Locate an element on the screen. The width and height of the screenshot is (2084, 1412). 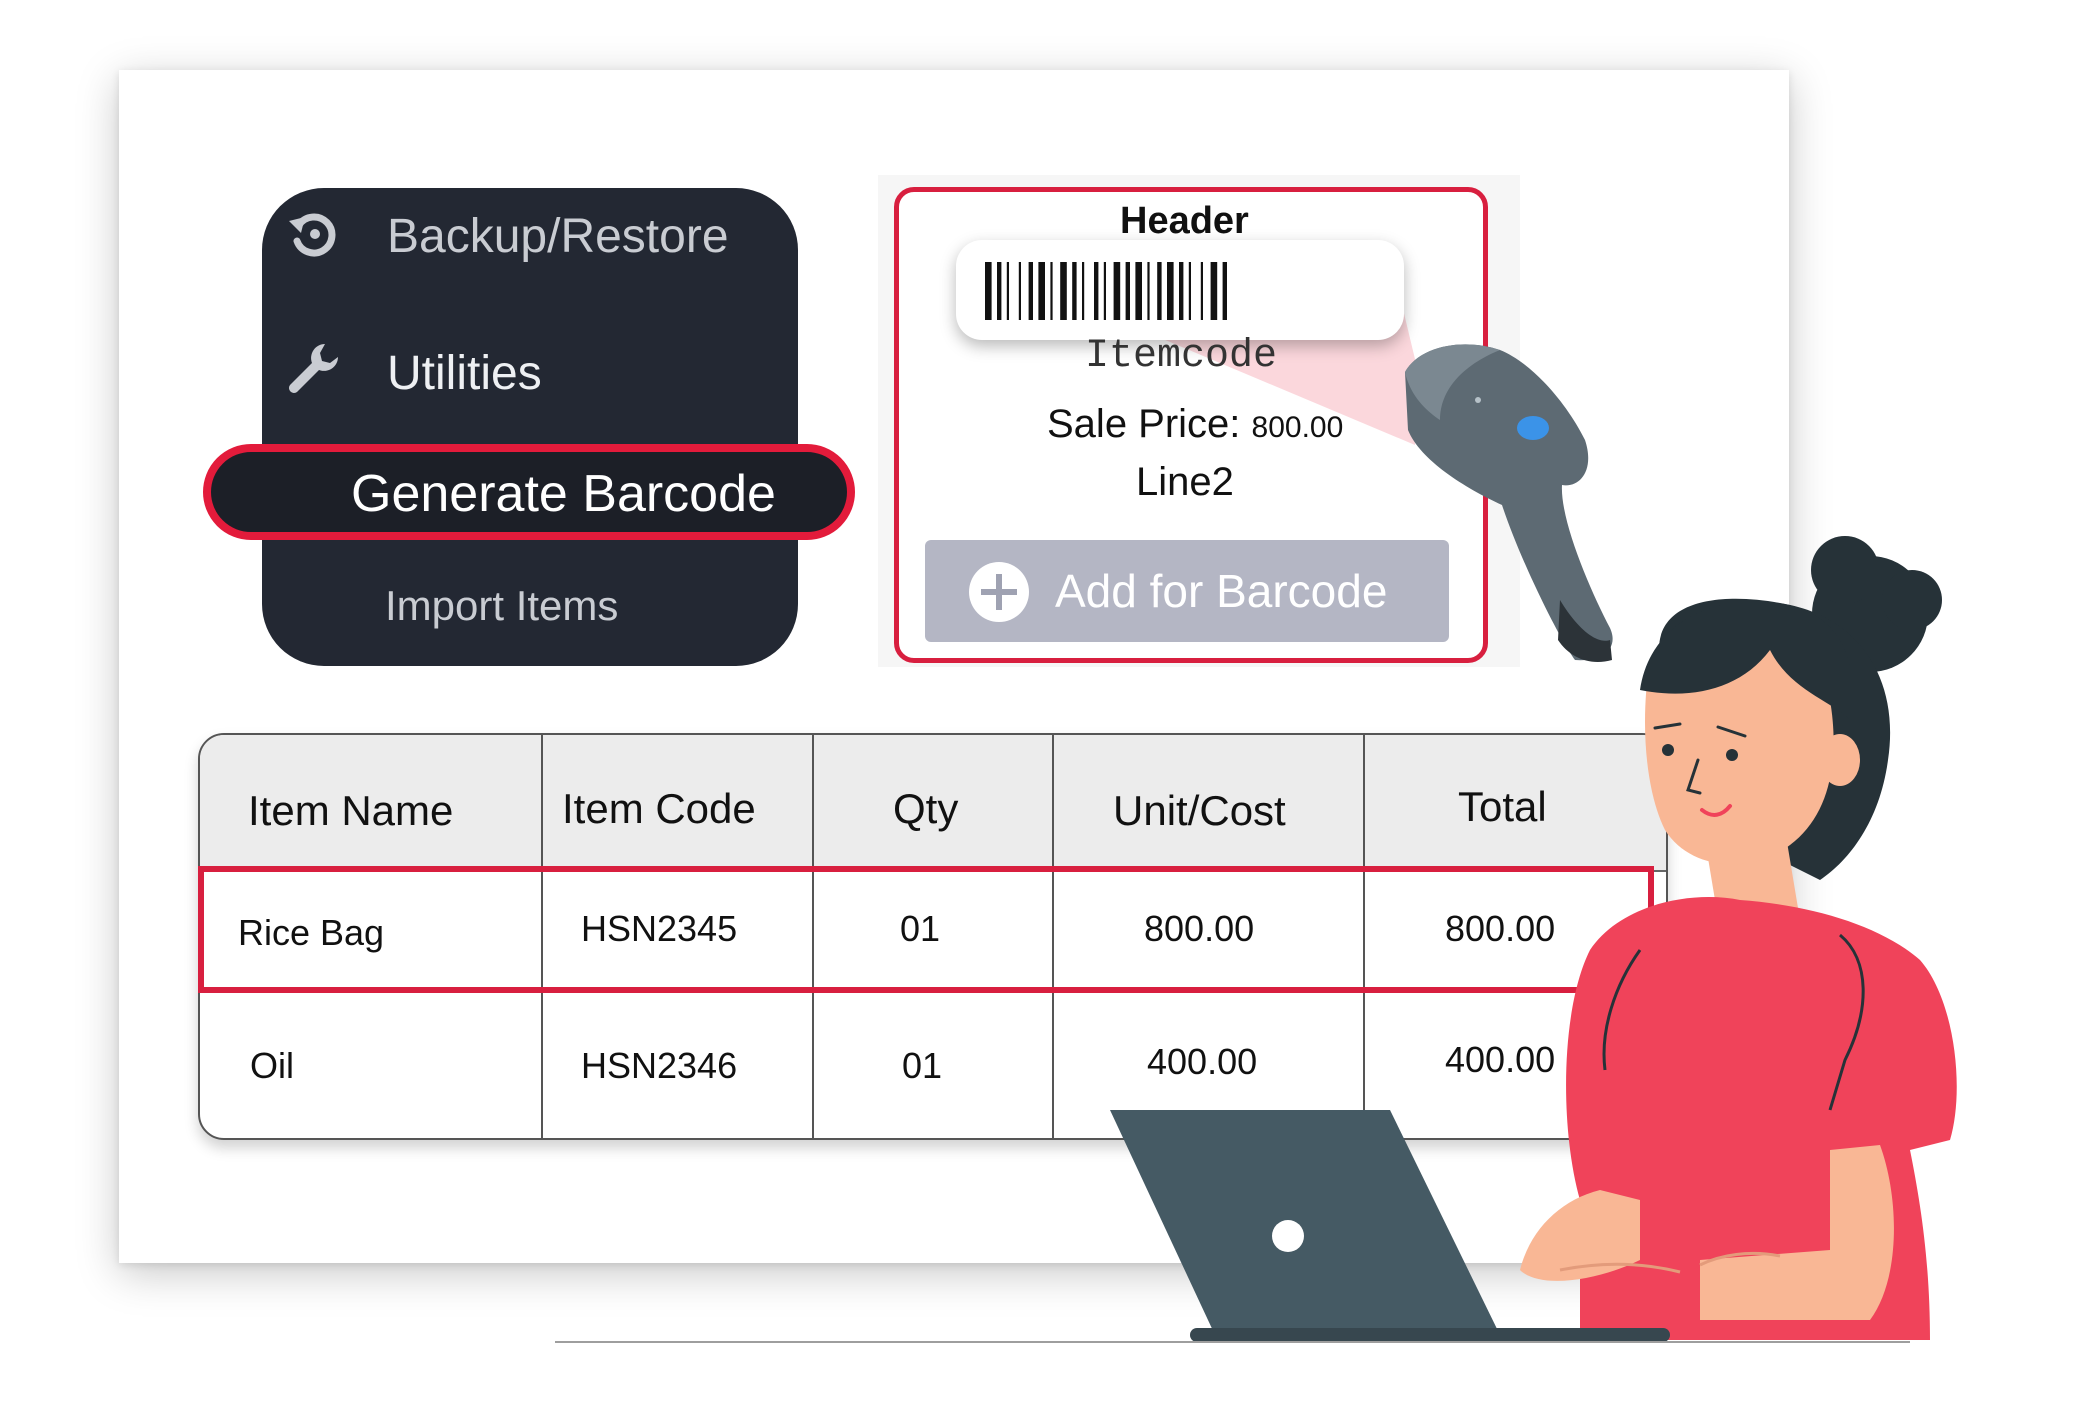
menu-item-generate-barcode: Generate Barcode is located at coordinates (529, 492).